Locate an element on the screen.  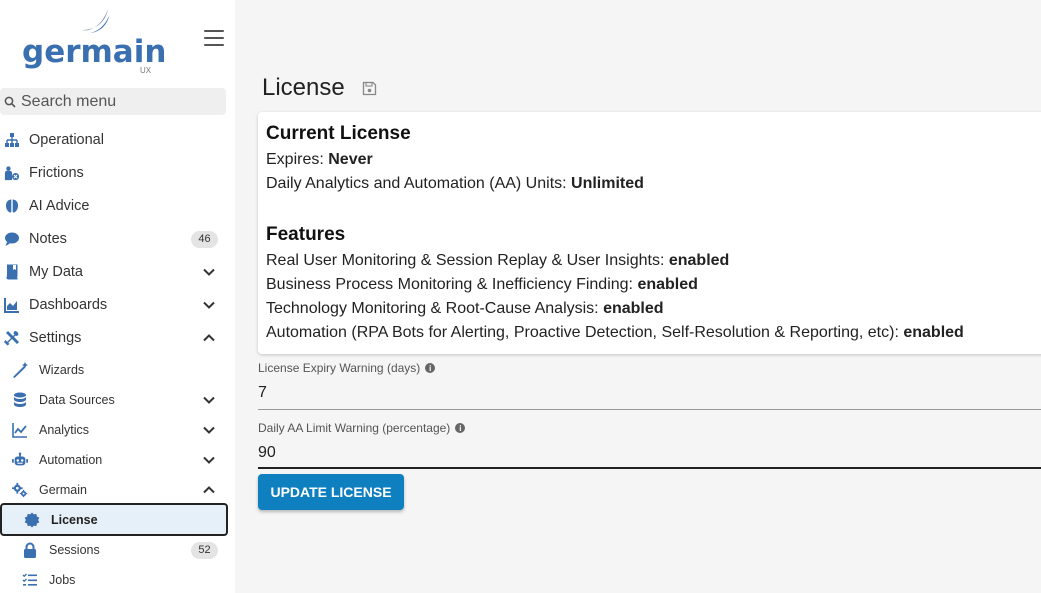
aa-warning-input is located at coordinates (649, 453).